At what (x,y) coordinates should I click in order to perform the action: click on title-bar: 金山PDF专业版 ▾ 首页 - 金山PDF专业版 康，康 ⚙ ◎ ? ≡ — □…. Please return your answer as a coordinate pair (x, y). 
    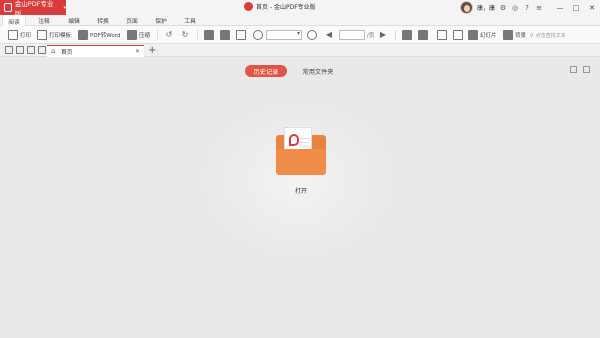
    Looking at the image, I should click on (300, 9).